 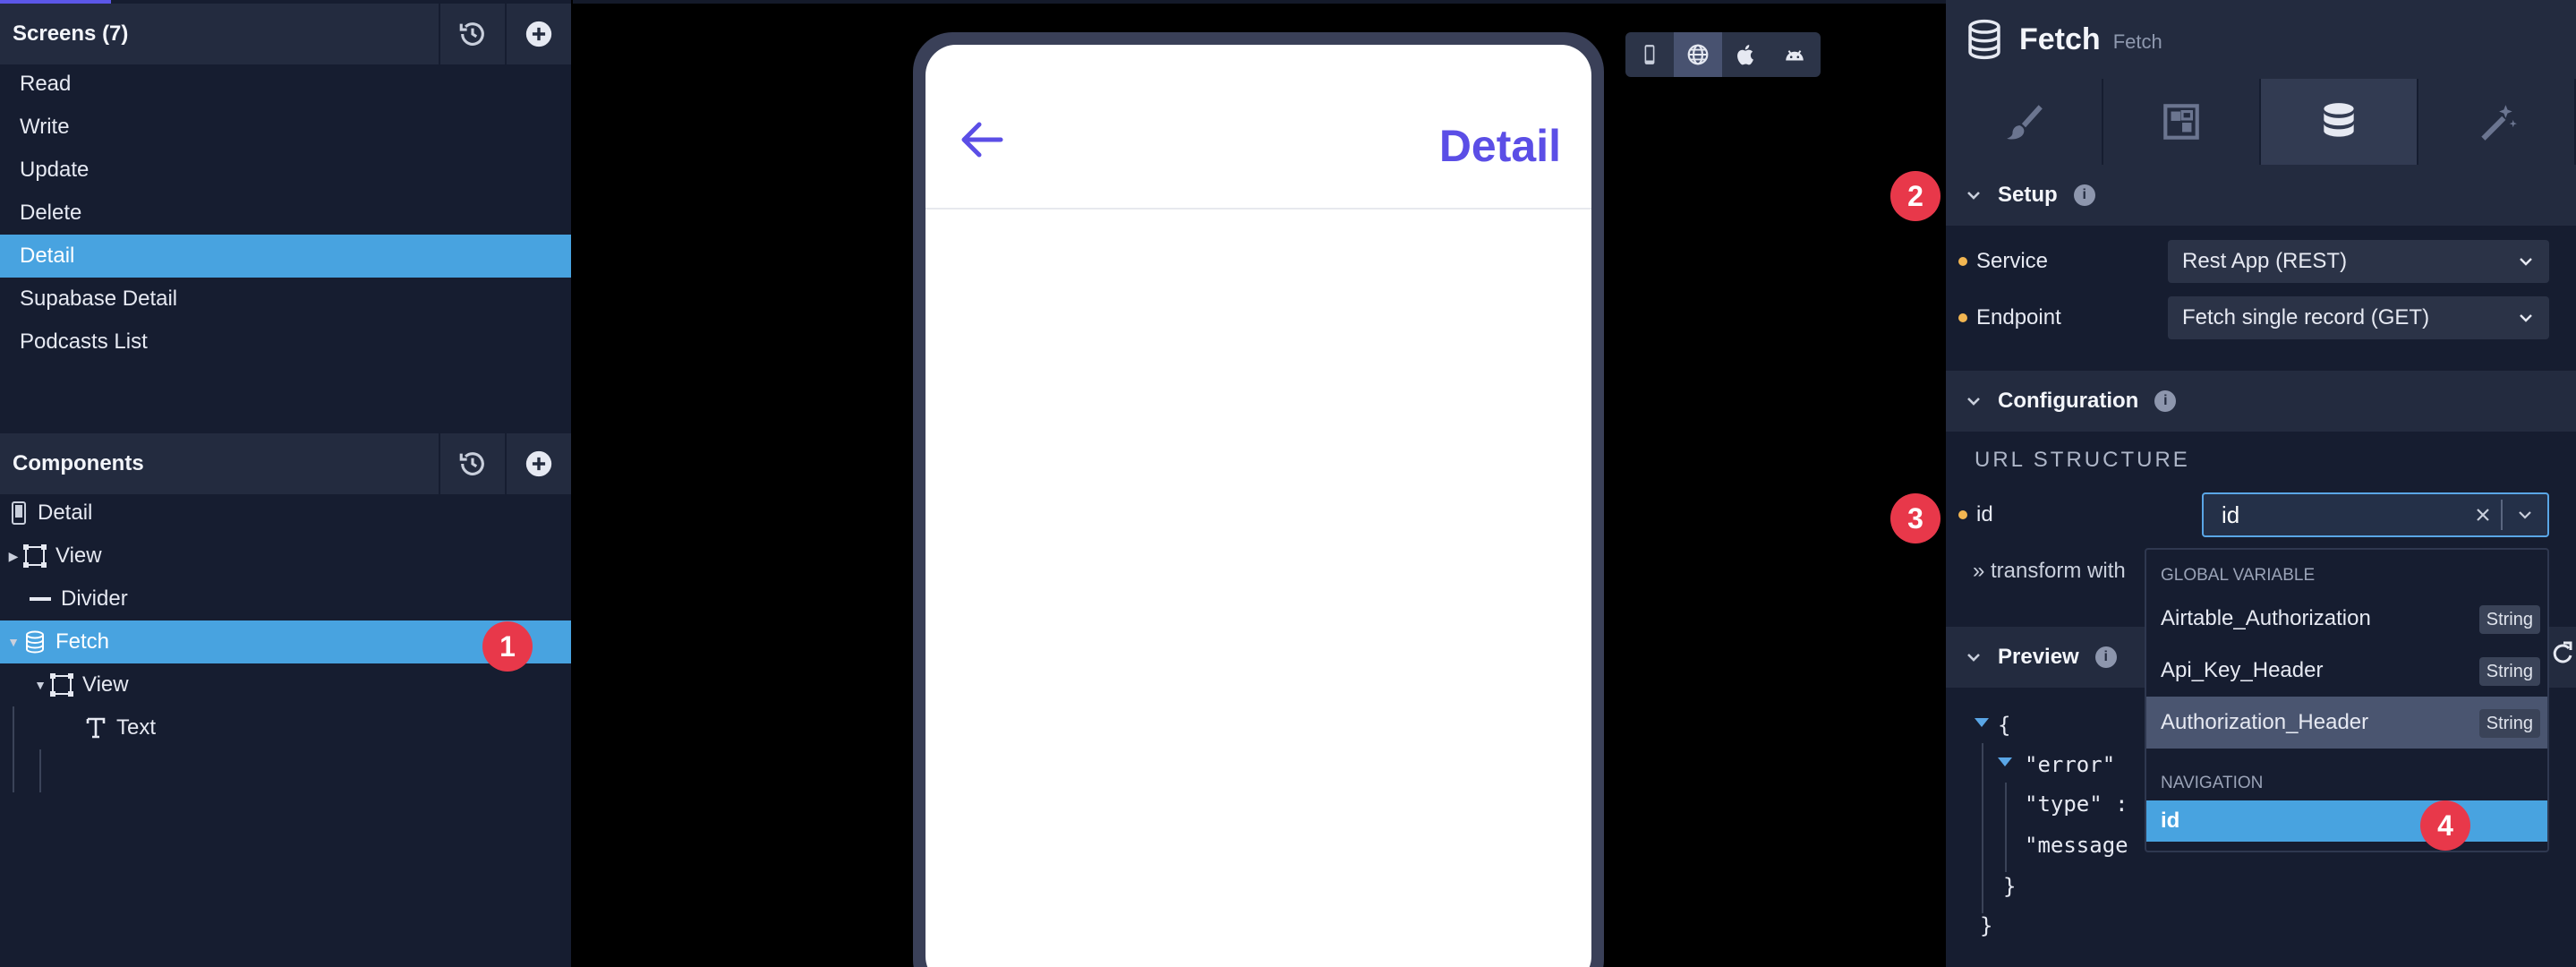 I want to click on brush-icon, so click(x=2025, y=122).